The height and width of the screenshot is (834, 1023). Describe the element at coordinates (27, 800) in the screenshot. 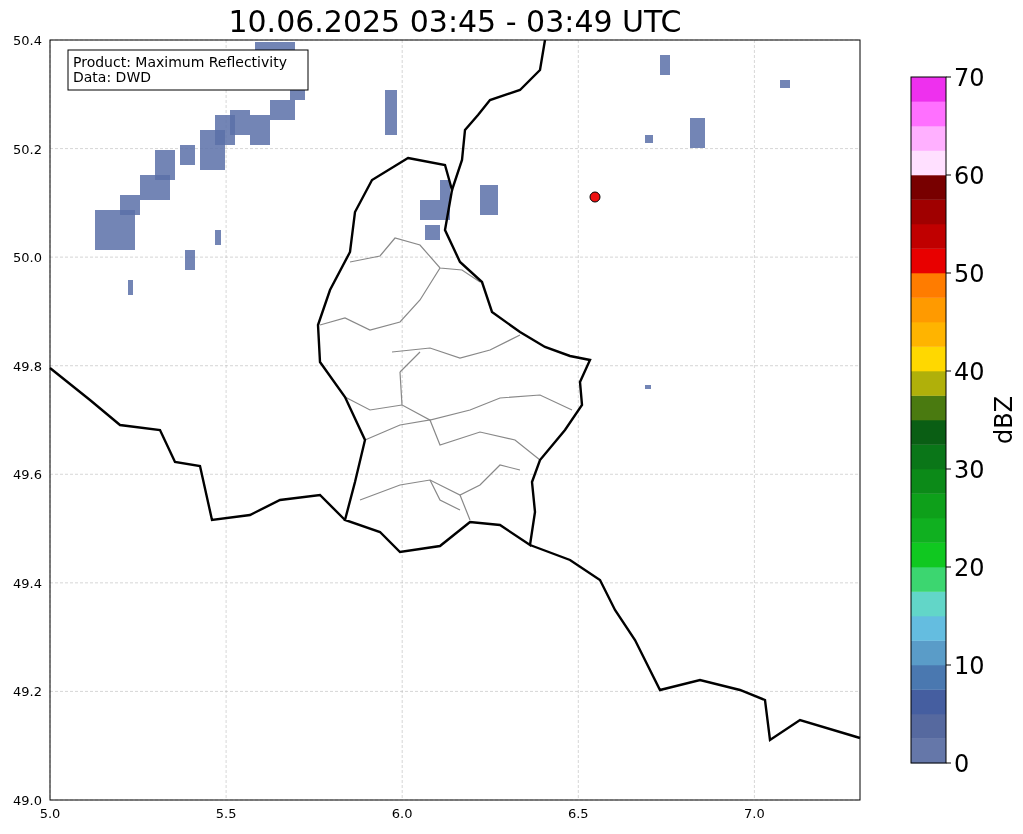

I see `y-tick-label: 49.0` at that location.